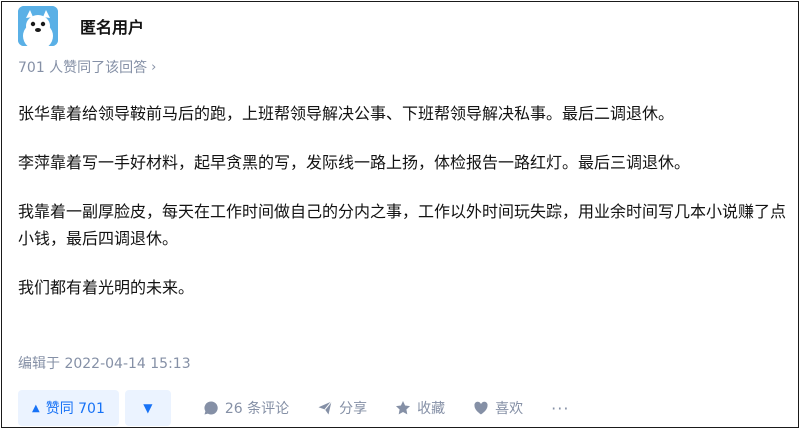 The height and width of the screenshot is (429, 800). What do you see at coordinates (104, 363) in the screenshot?
I see `edited-timestamp: 编辑于 2022-04-14 15:13` at bounding box center [104, 363].